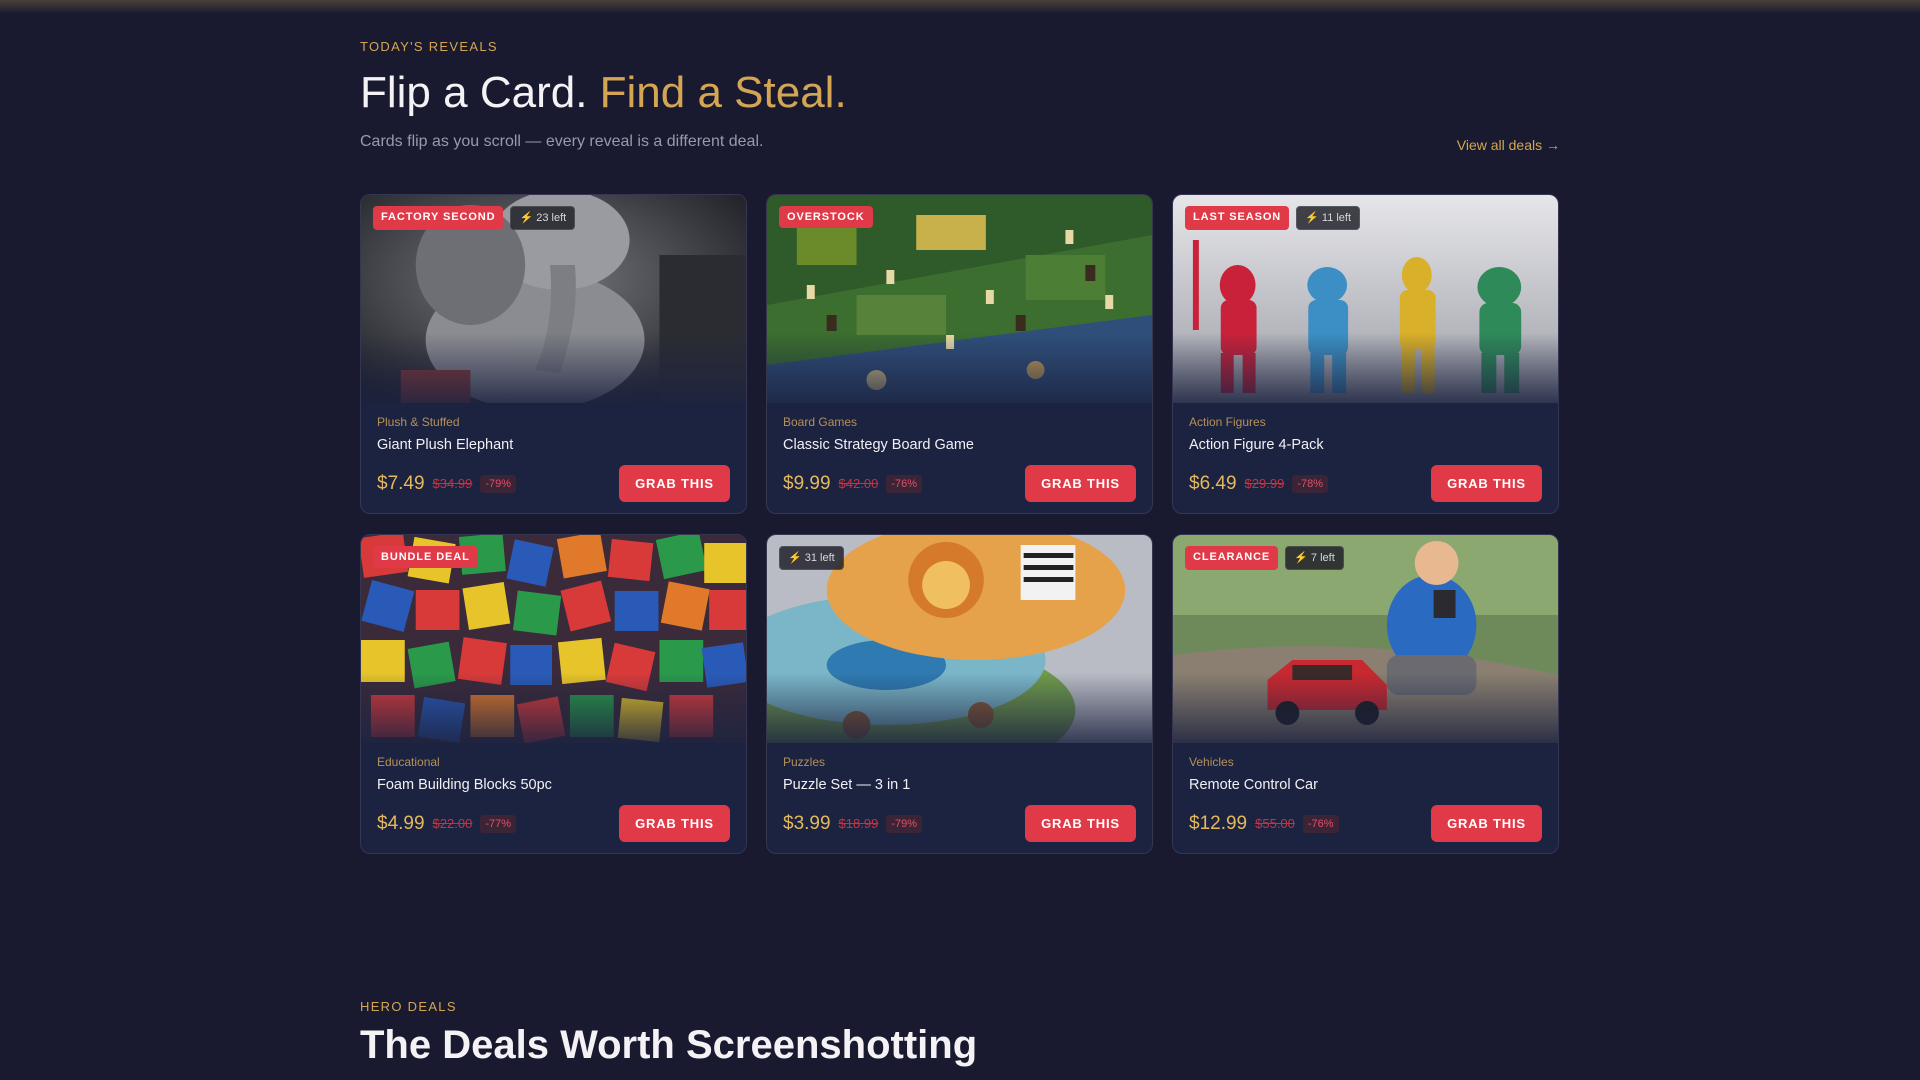  I want to click on stock-badge: ⚡ 7 left, so click(1314, 558).